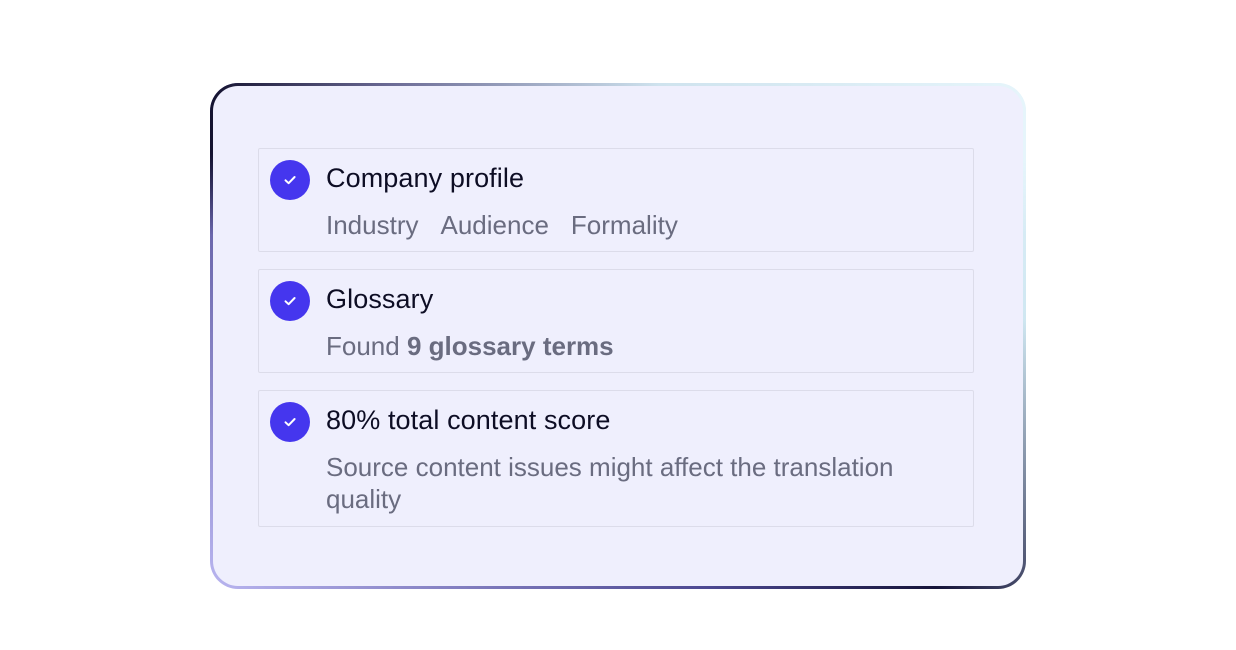 This screenshot has height=650, width=1236. Describe the element at coordinates (624, 225) in the screenshot. I see `tag-formality: Formality` at that location.